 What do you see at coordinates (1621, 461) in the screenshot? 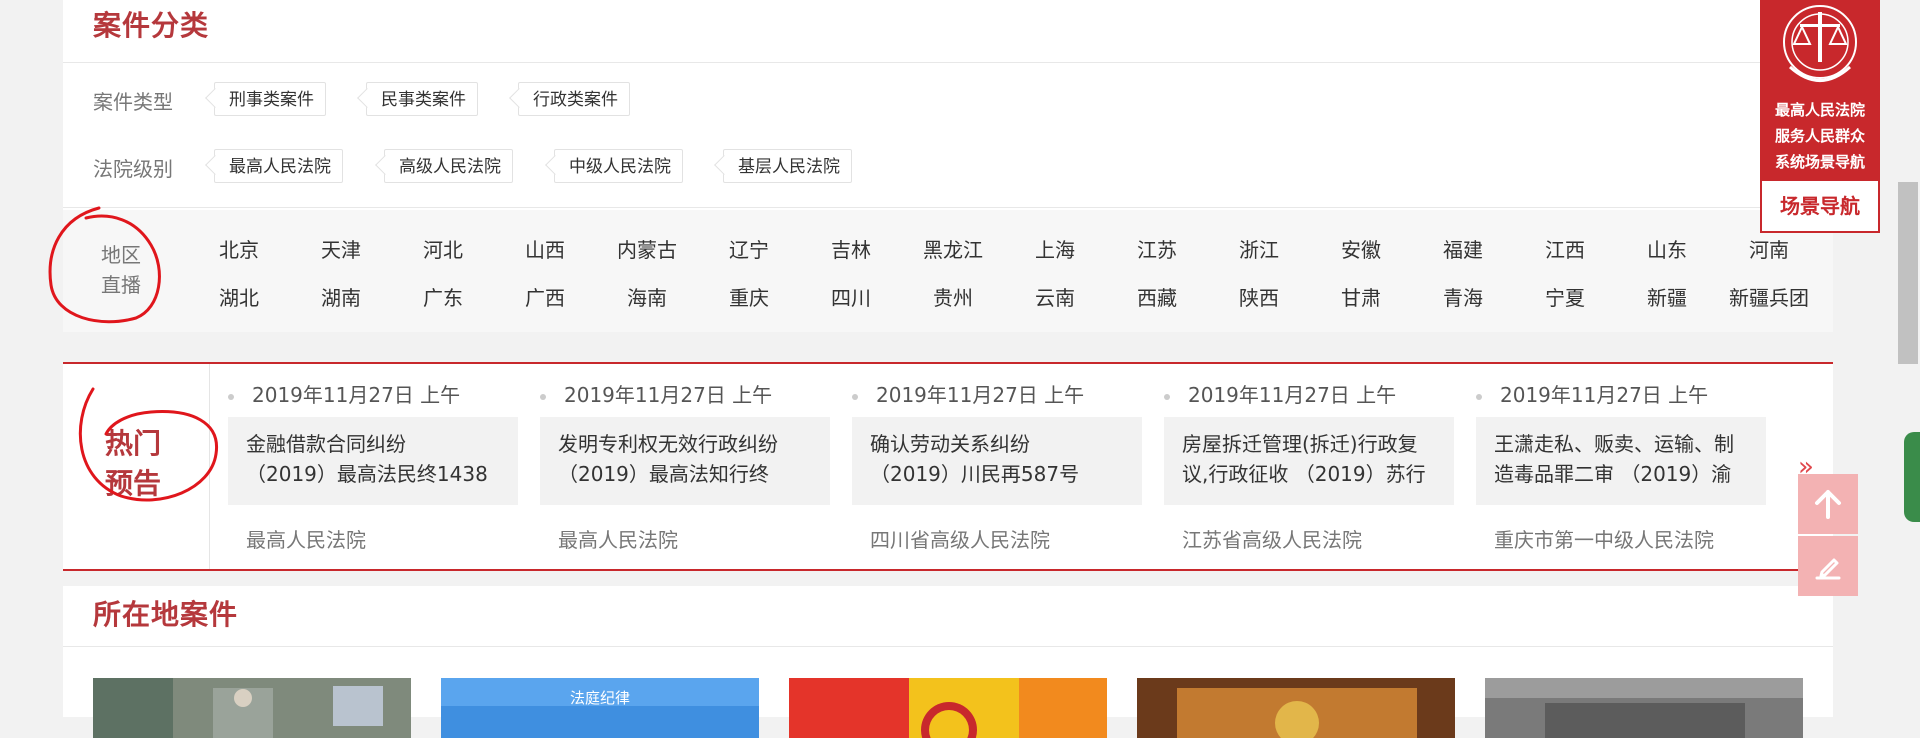
I see `card-title: 王潇走私、贩卖、运输、制 造毒品罪二审 （2019）渝` at bounding box center [1621, 461].